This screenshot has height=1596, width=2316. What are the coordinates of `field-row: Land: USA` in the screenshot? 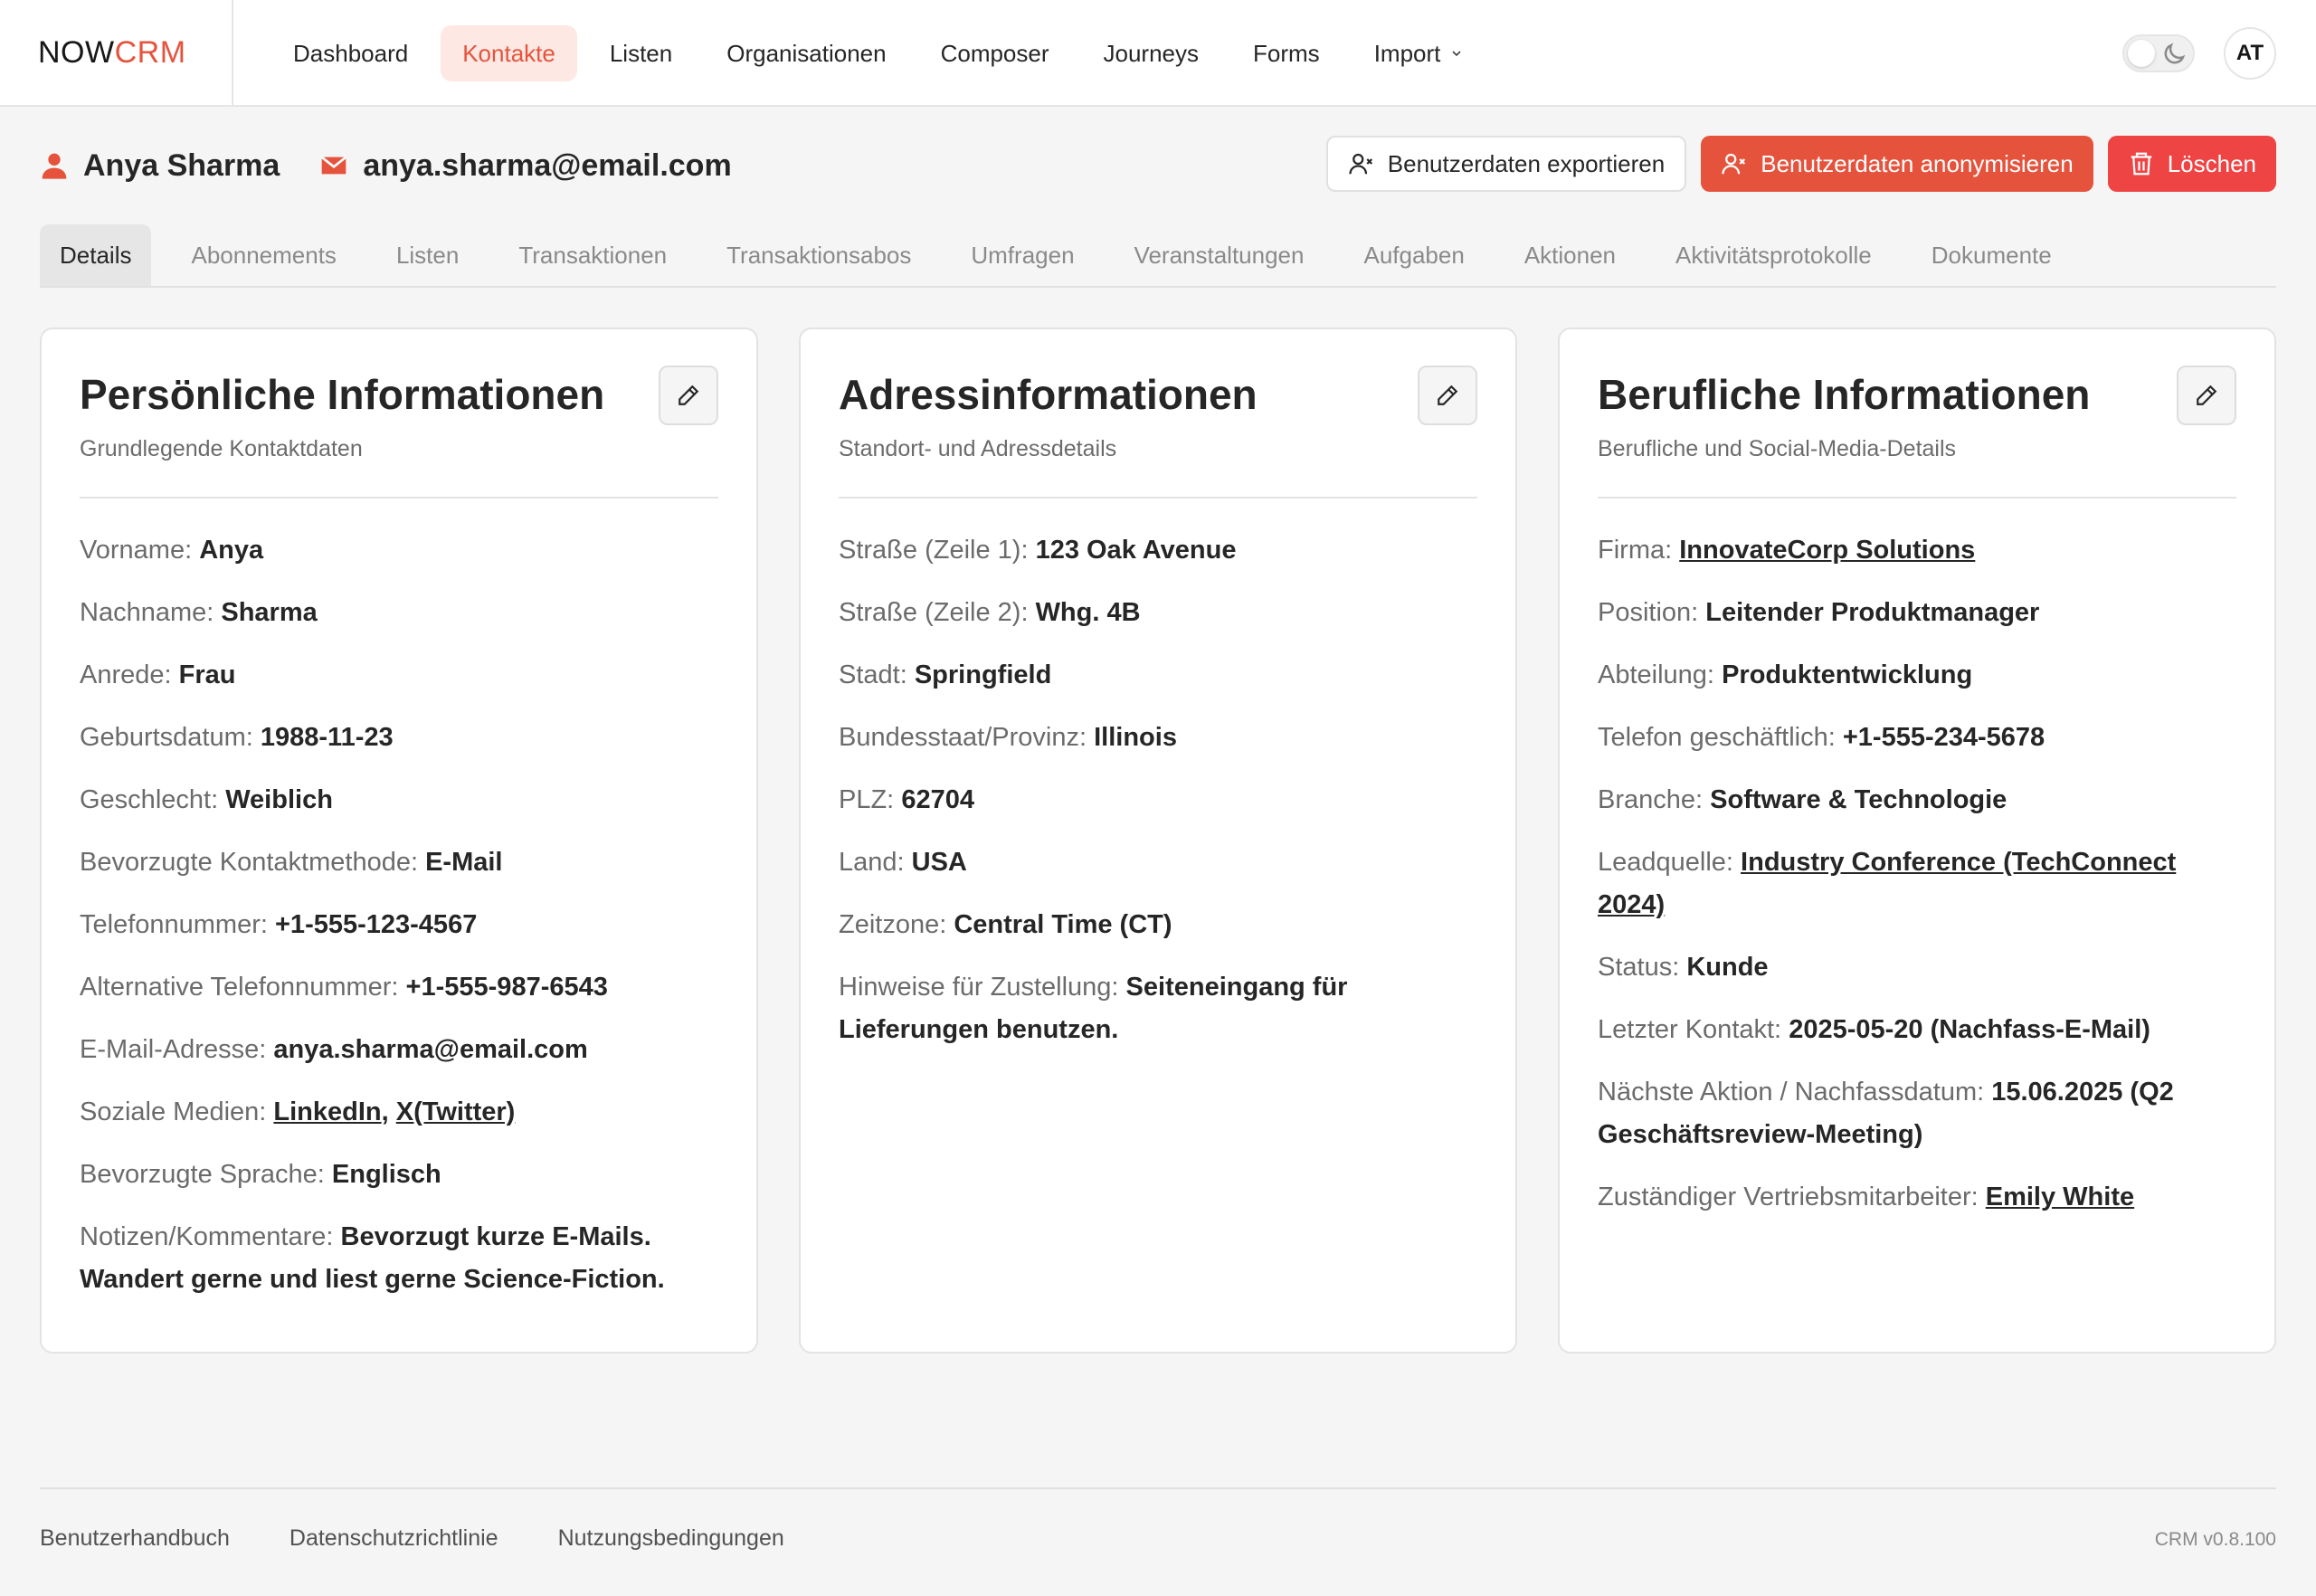 It's located at (1158, 863).